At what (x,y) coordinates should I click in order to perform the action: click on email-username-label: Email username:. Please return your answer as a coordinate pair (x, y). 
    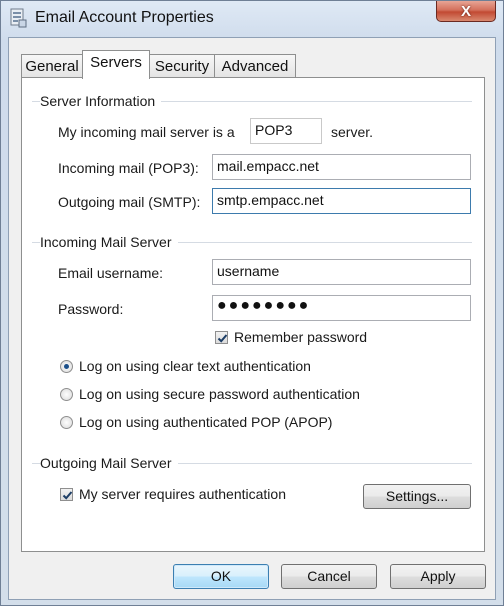
    Looking at the image, I should click on (111, 273).